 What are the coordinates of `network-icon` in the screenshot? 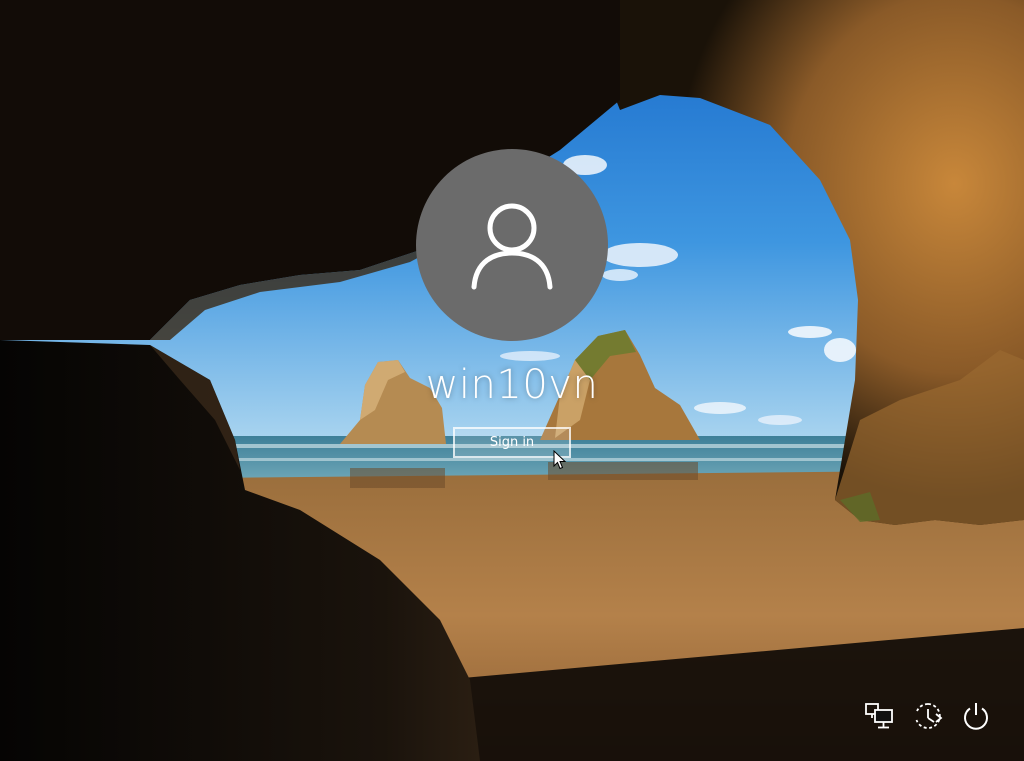 It's located at (879, 716).